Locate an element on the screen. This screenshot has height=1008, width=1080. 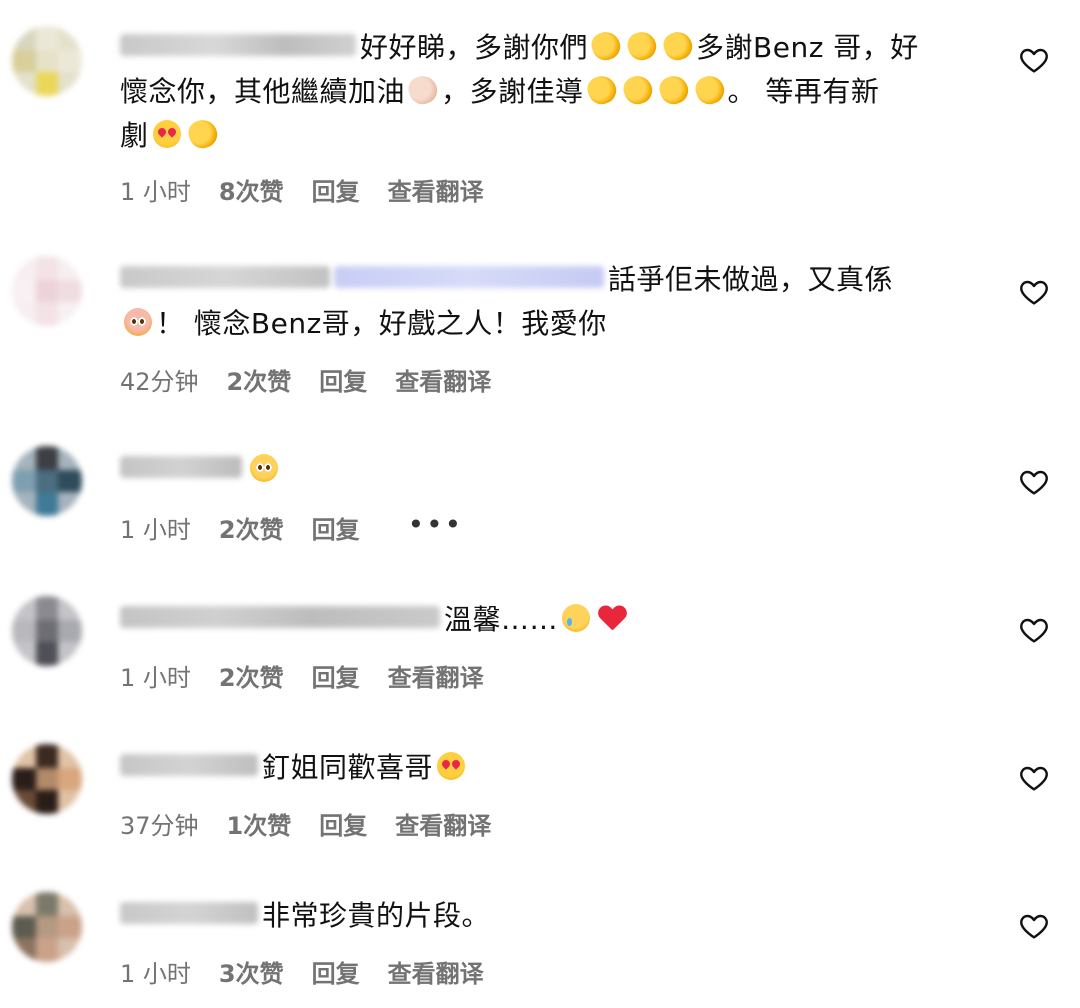
comment-text-line: 懷念你，其他繼續加油 ，多謝佳導 。 等再有新 is located at coordinates (550, 92).